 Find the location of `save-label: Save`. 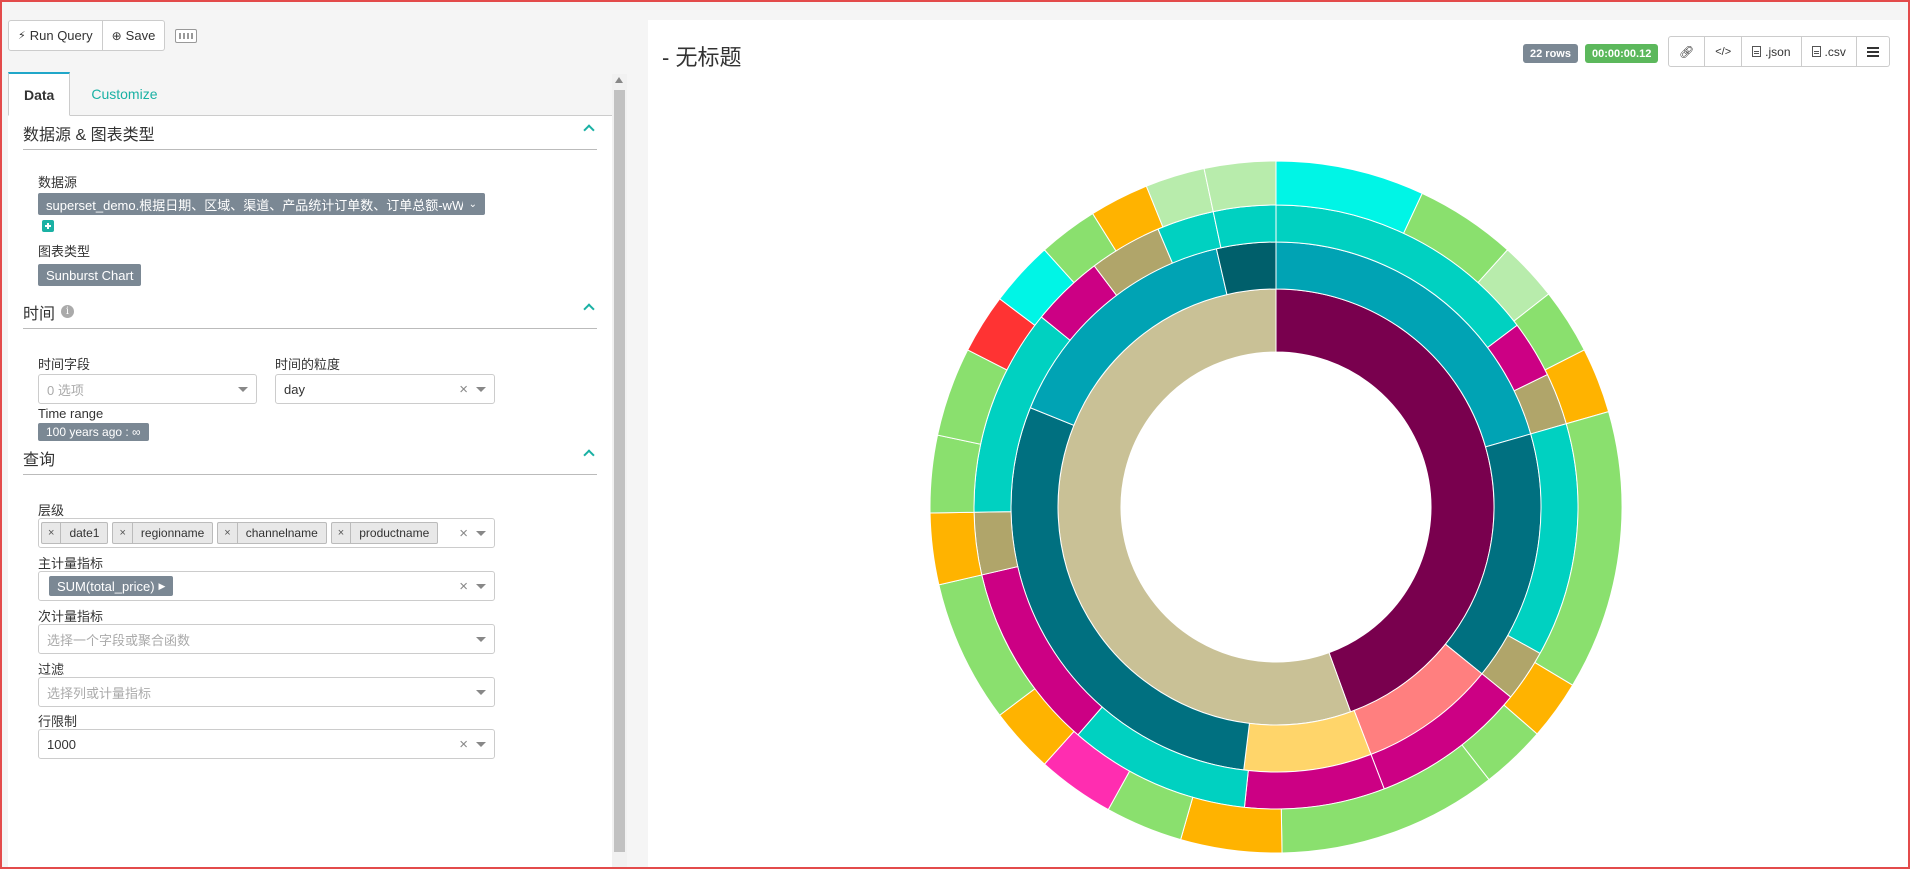

save-label: Save is located at coordinates (140, 35).